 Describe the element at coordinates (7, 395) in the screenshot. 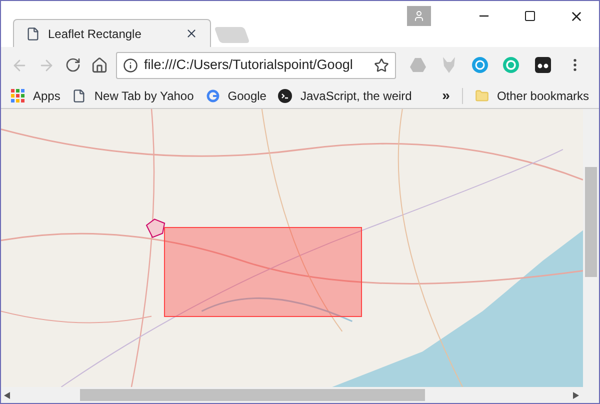

I see `scroll-left-icon` at that location.